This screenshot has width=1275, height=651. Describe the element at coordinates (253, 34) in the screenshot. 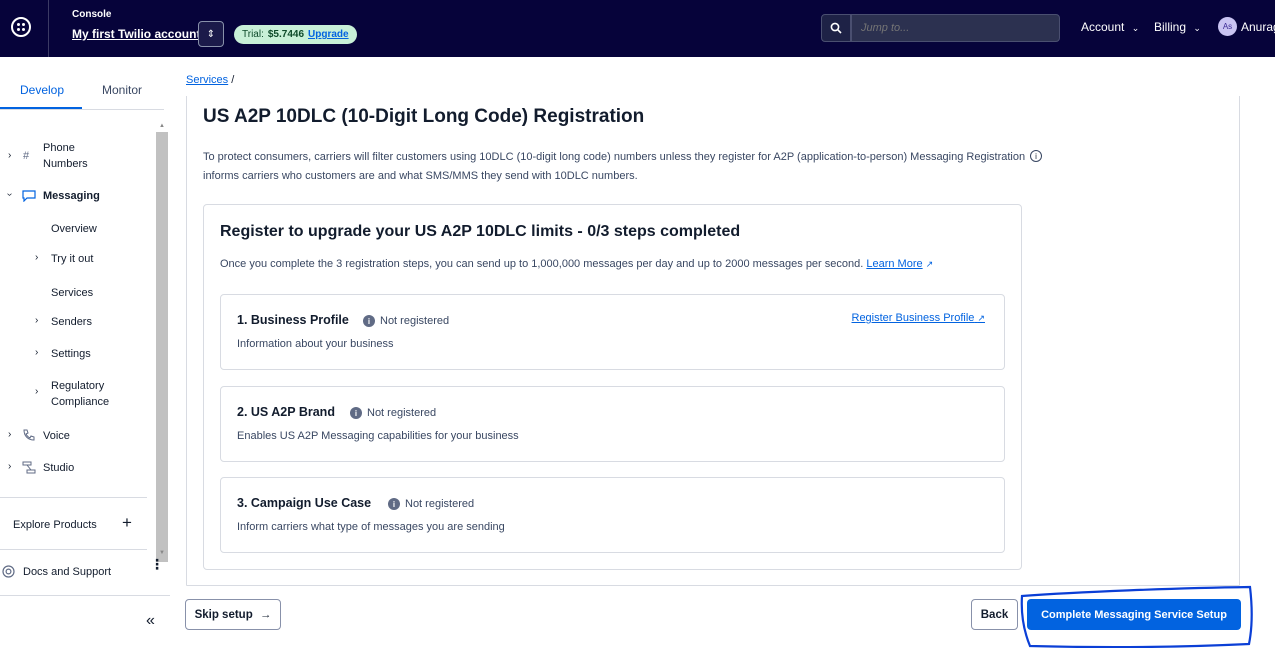

I see `trial-label: Trial:` at that location.